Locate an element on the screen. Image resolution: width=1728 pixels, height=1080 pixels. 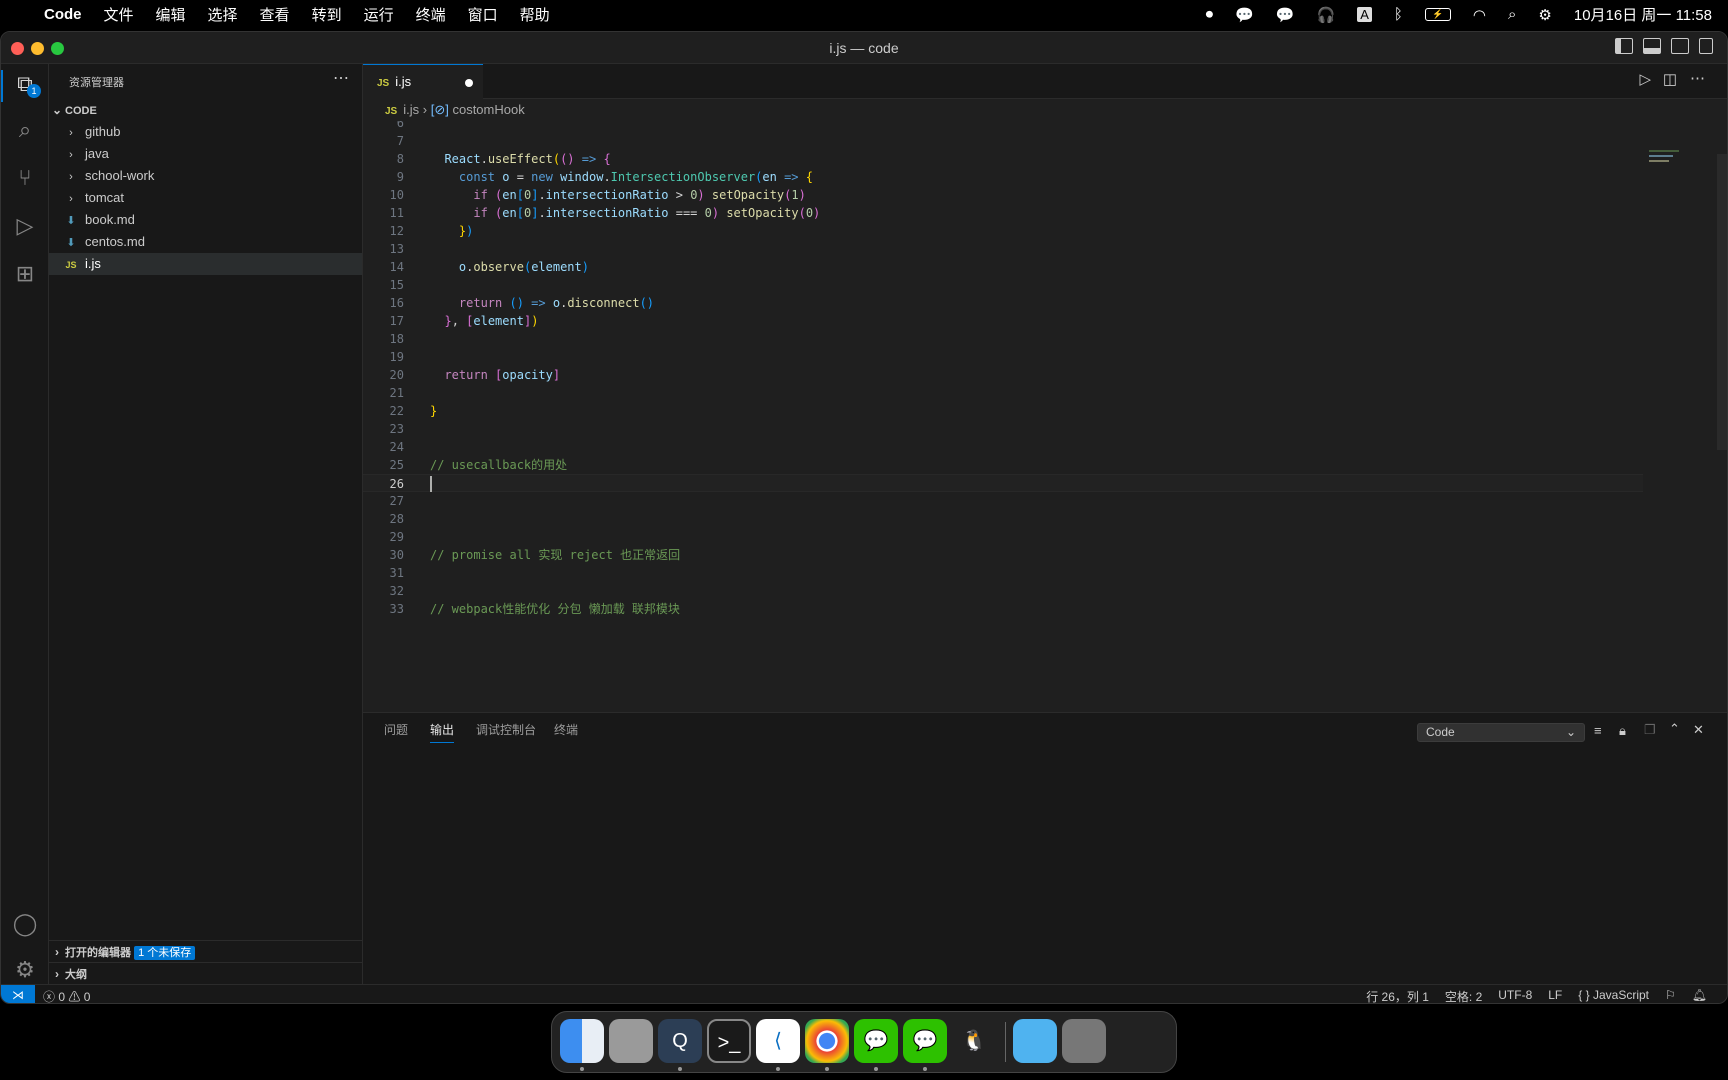
quicktime-dock-icon: Q is located at coordinates (680, 1041).